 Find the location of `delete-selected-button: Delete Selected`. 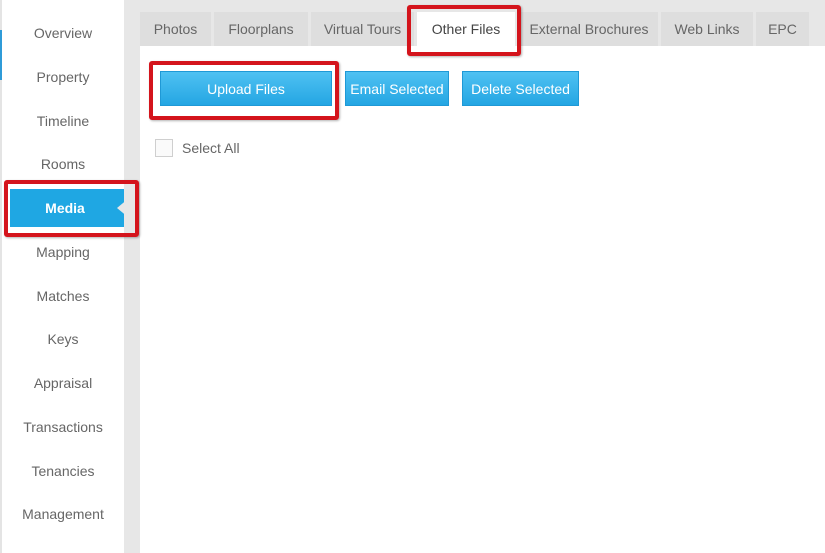

delete-selected-button: Delete Selected is located at coordinates (520, 88).